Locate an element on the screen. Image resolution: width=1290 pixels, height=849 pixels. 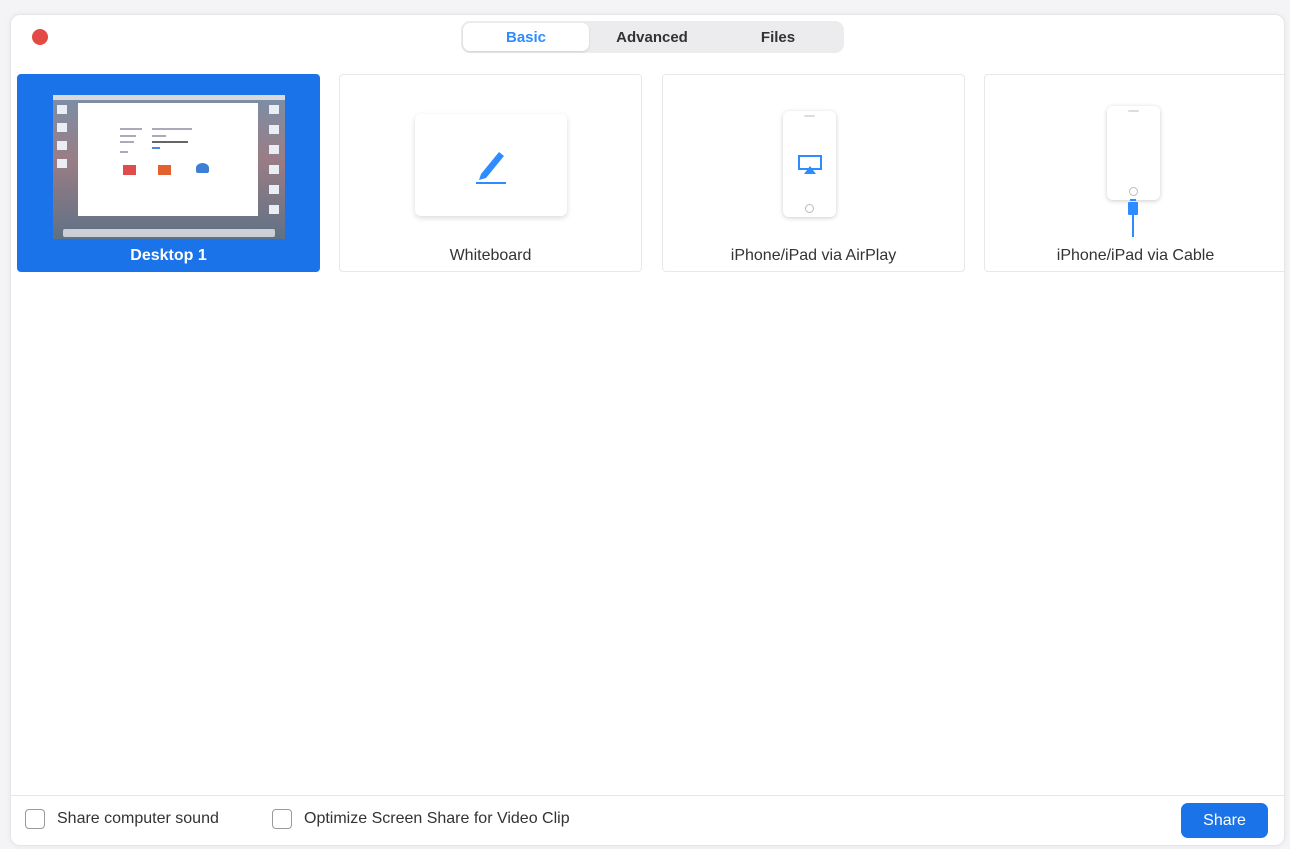
optimize-video-clip-label: Optimize Screen Share for Video Clip is located at coordinates (437, 818).